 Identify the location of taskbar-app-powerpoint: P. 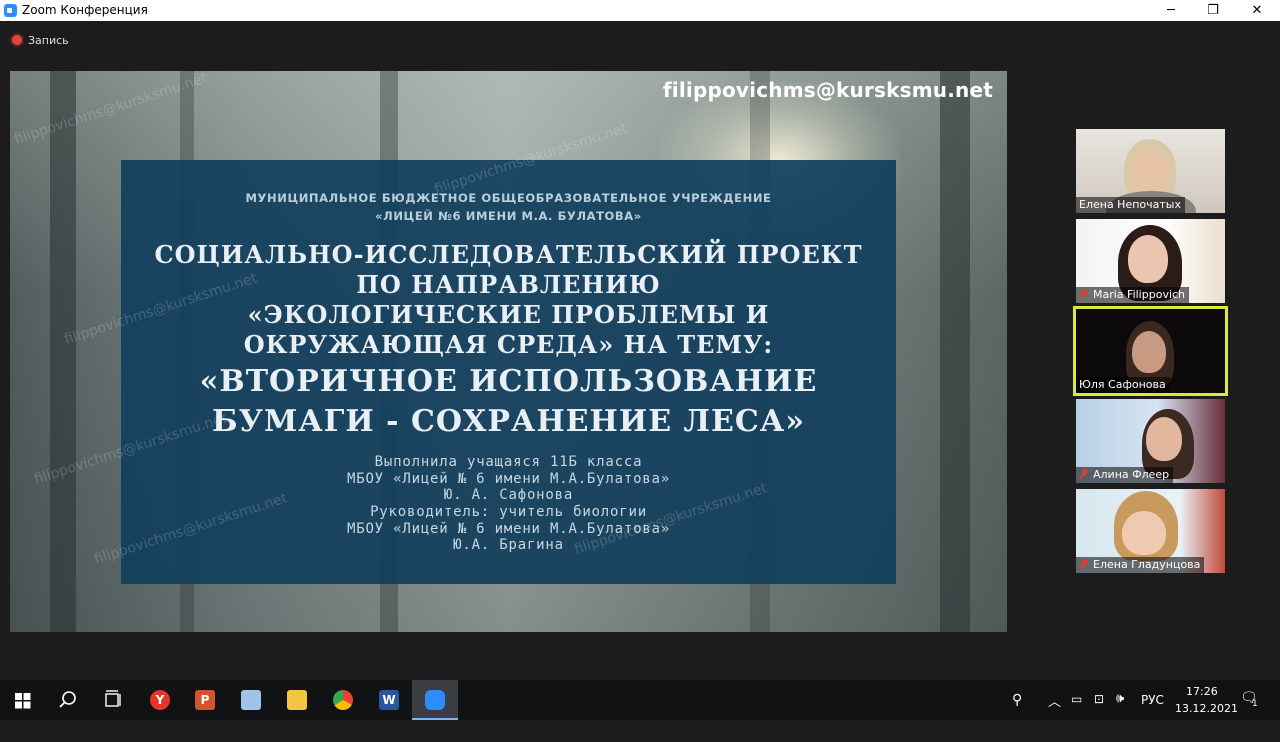
(205, 700).